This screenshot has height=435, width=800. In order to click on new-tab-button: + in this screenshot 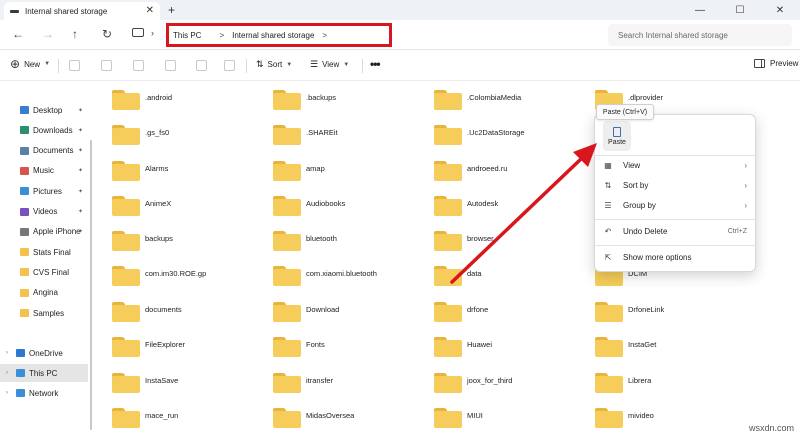, I will do `click(171, 10)`.